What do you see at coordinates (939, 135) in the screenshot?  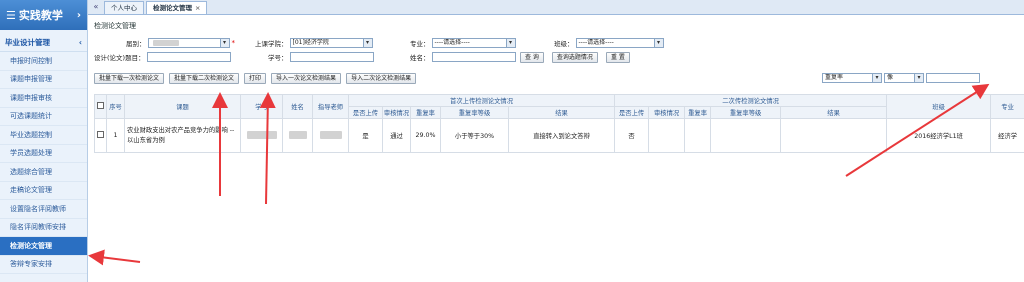 I see `cell-class: 2016经济学L1班` at bounding box center [939, 135].